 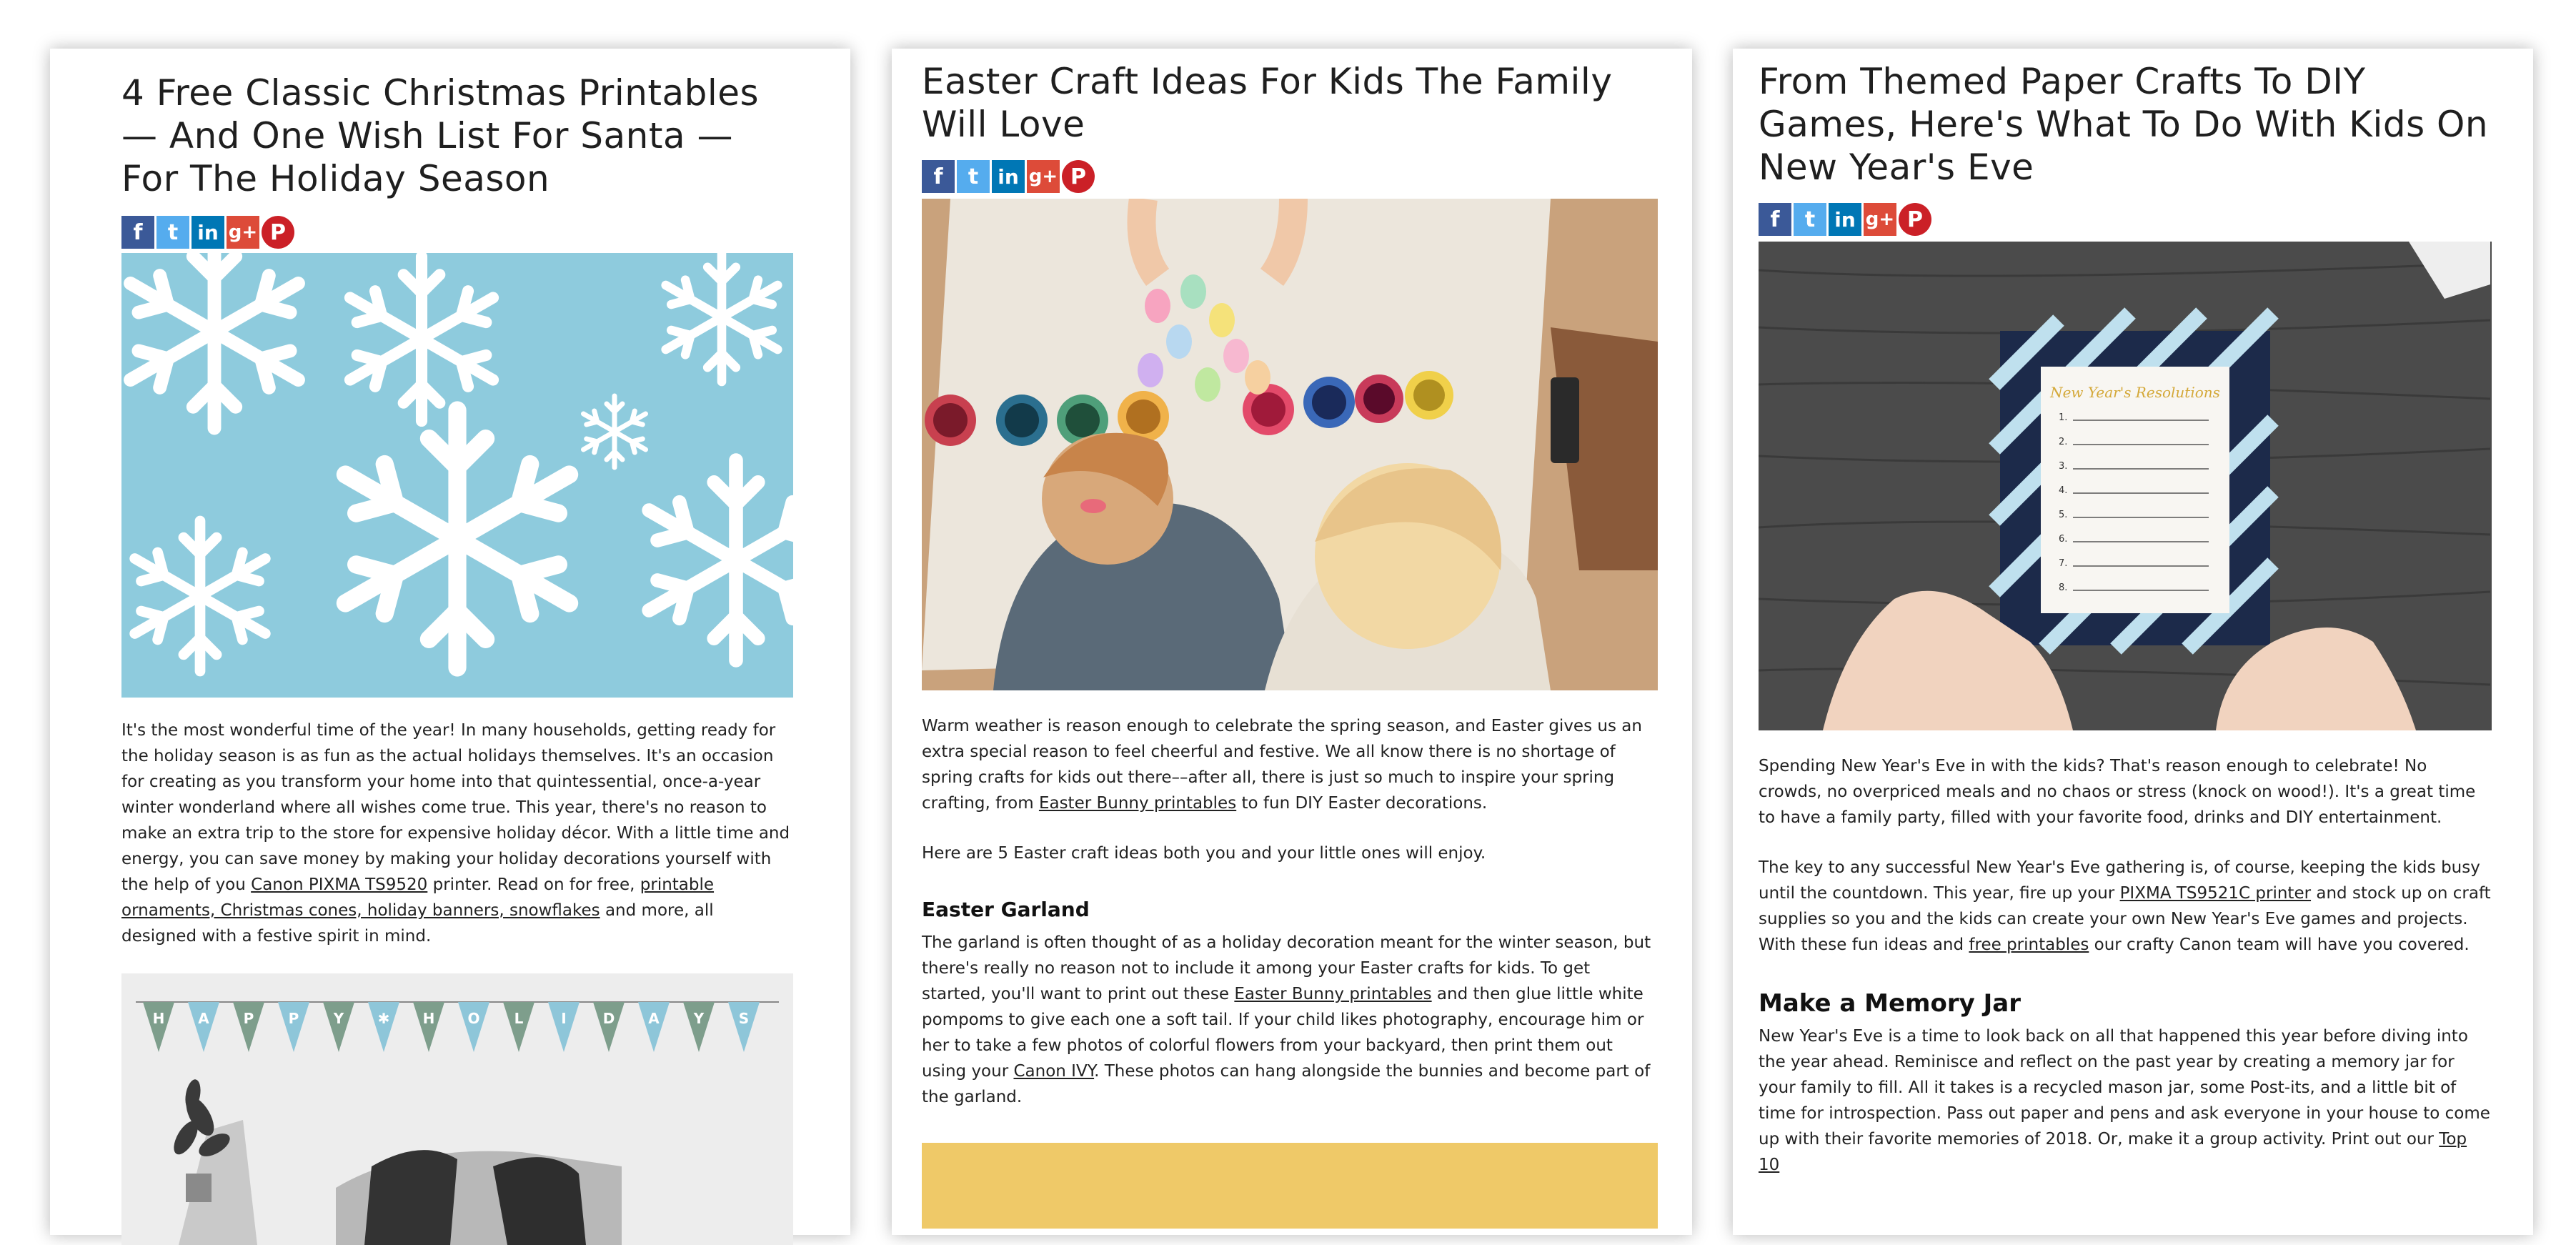 What do you see at coordinates (473, 1019) in the screenshot?
I see `pennant-letter: O` at bounding box center [473, 1019].